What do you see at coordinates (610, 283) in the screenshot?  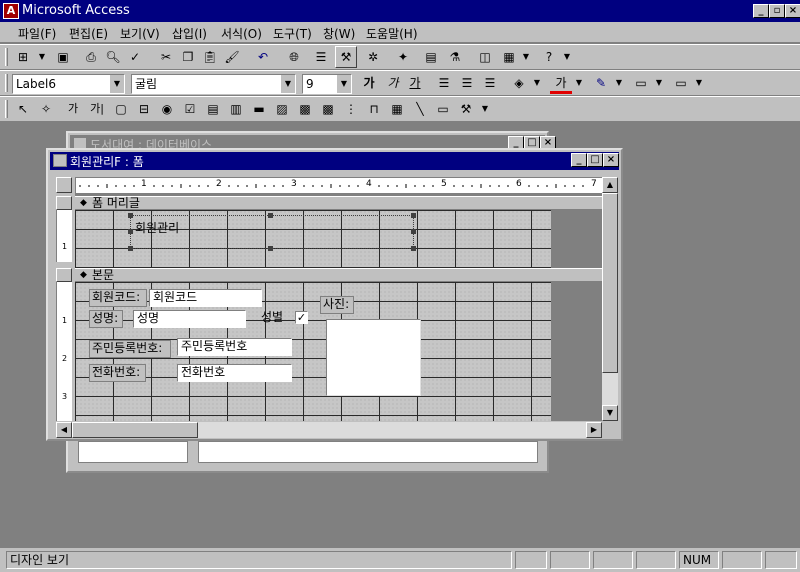 I see `vertical-scroll-thumb` at bounding box center [610, 283].